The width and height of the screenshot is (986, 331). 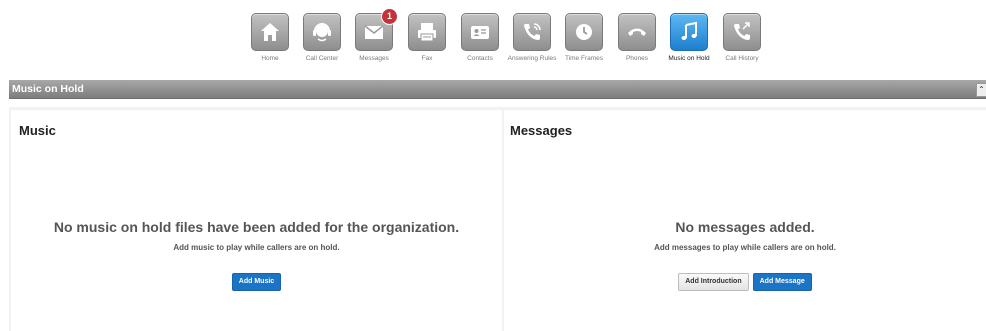 What do you see at coordinates (480, 58) in the screenshot?
I see `nav-label-contacts: Contacts` at bounding box center [480, 58].